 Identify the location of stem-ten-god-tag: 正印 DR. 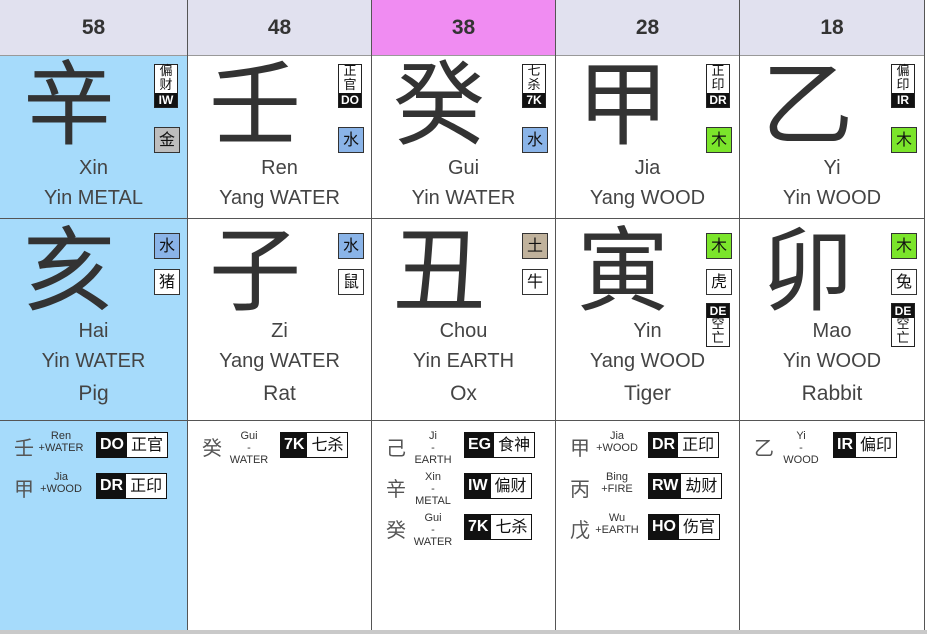
(718, 86).